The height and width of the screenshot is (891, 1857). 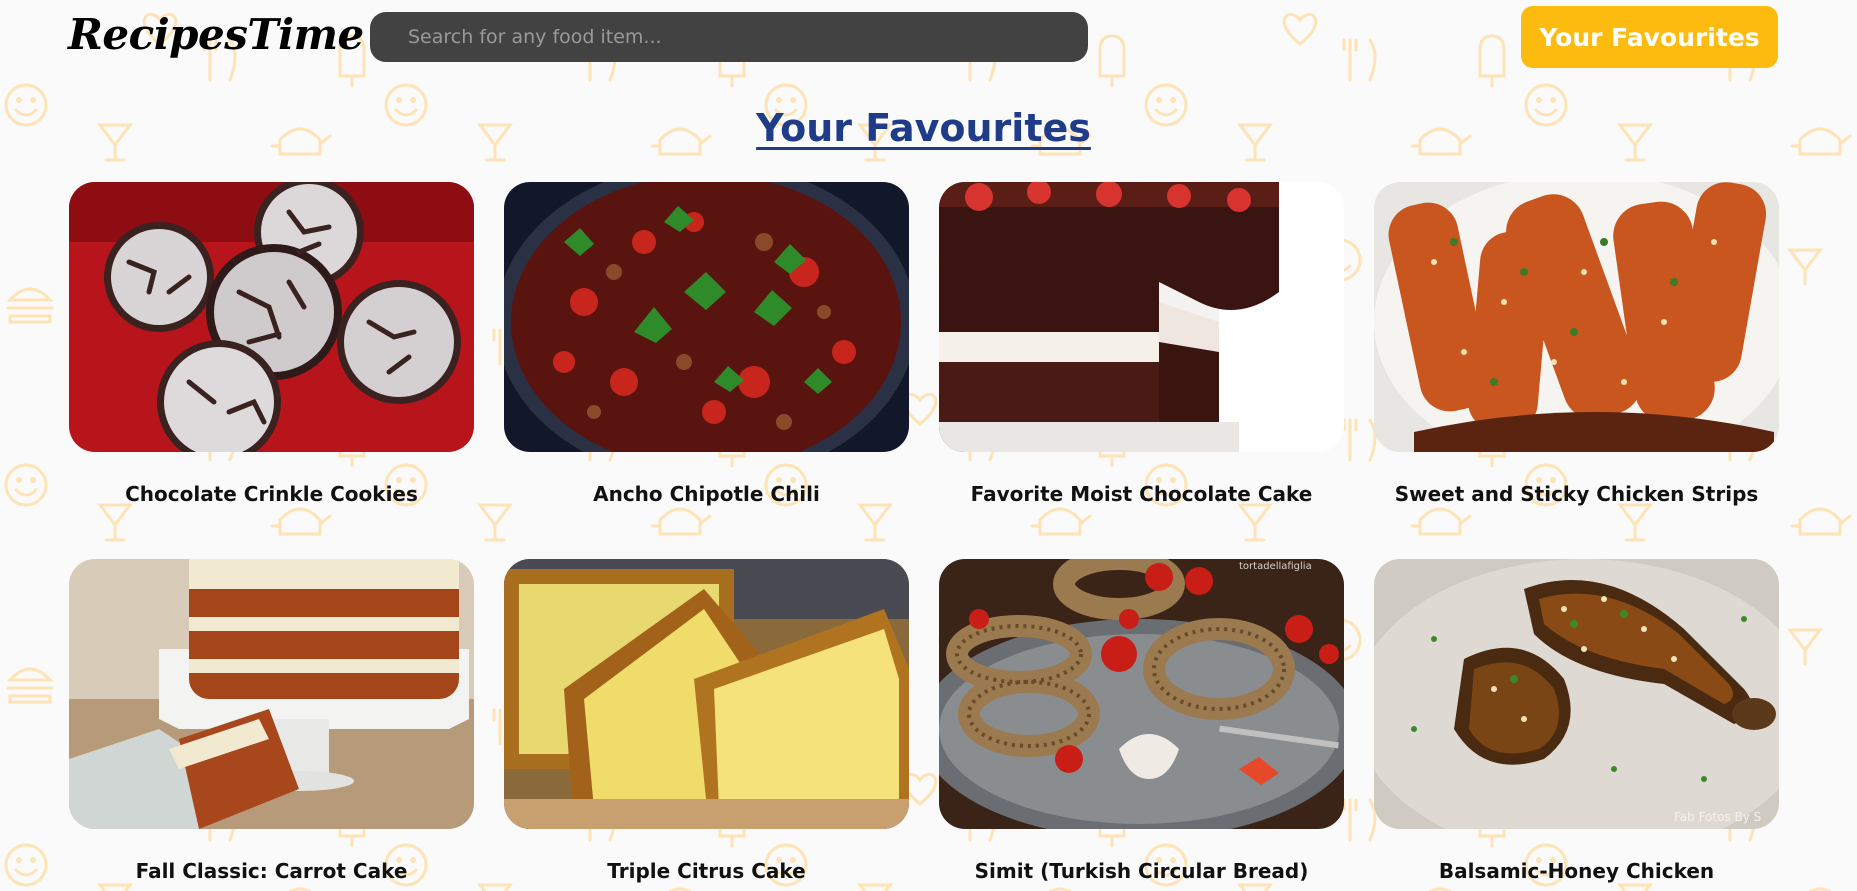 What do you see at coordinates (1141, 317) in the screenshot?
I see `chocolate-cake-photo` at bounding box center [1141, 317].